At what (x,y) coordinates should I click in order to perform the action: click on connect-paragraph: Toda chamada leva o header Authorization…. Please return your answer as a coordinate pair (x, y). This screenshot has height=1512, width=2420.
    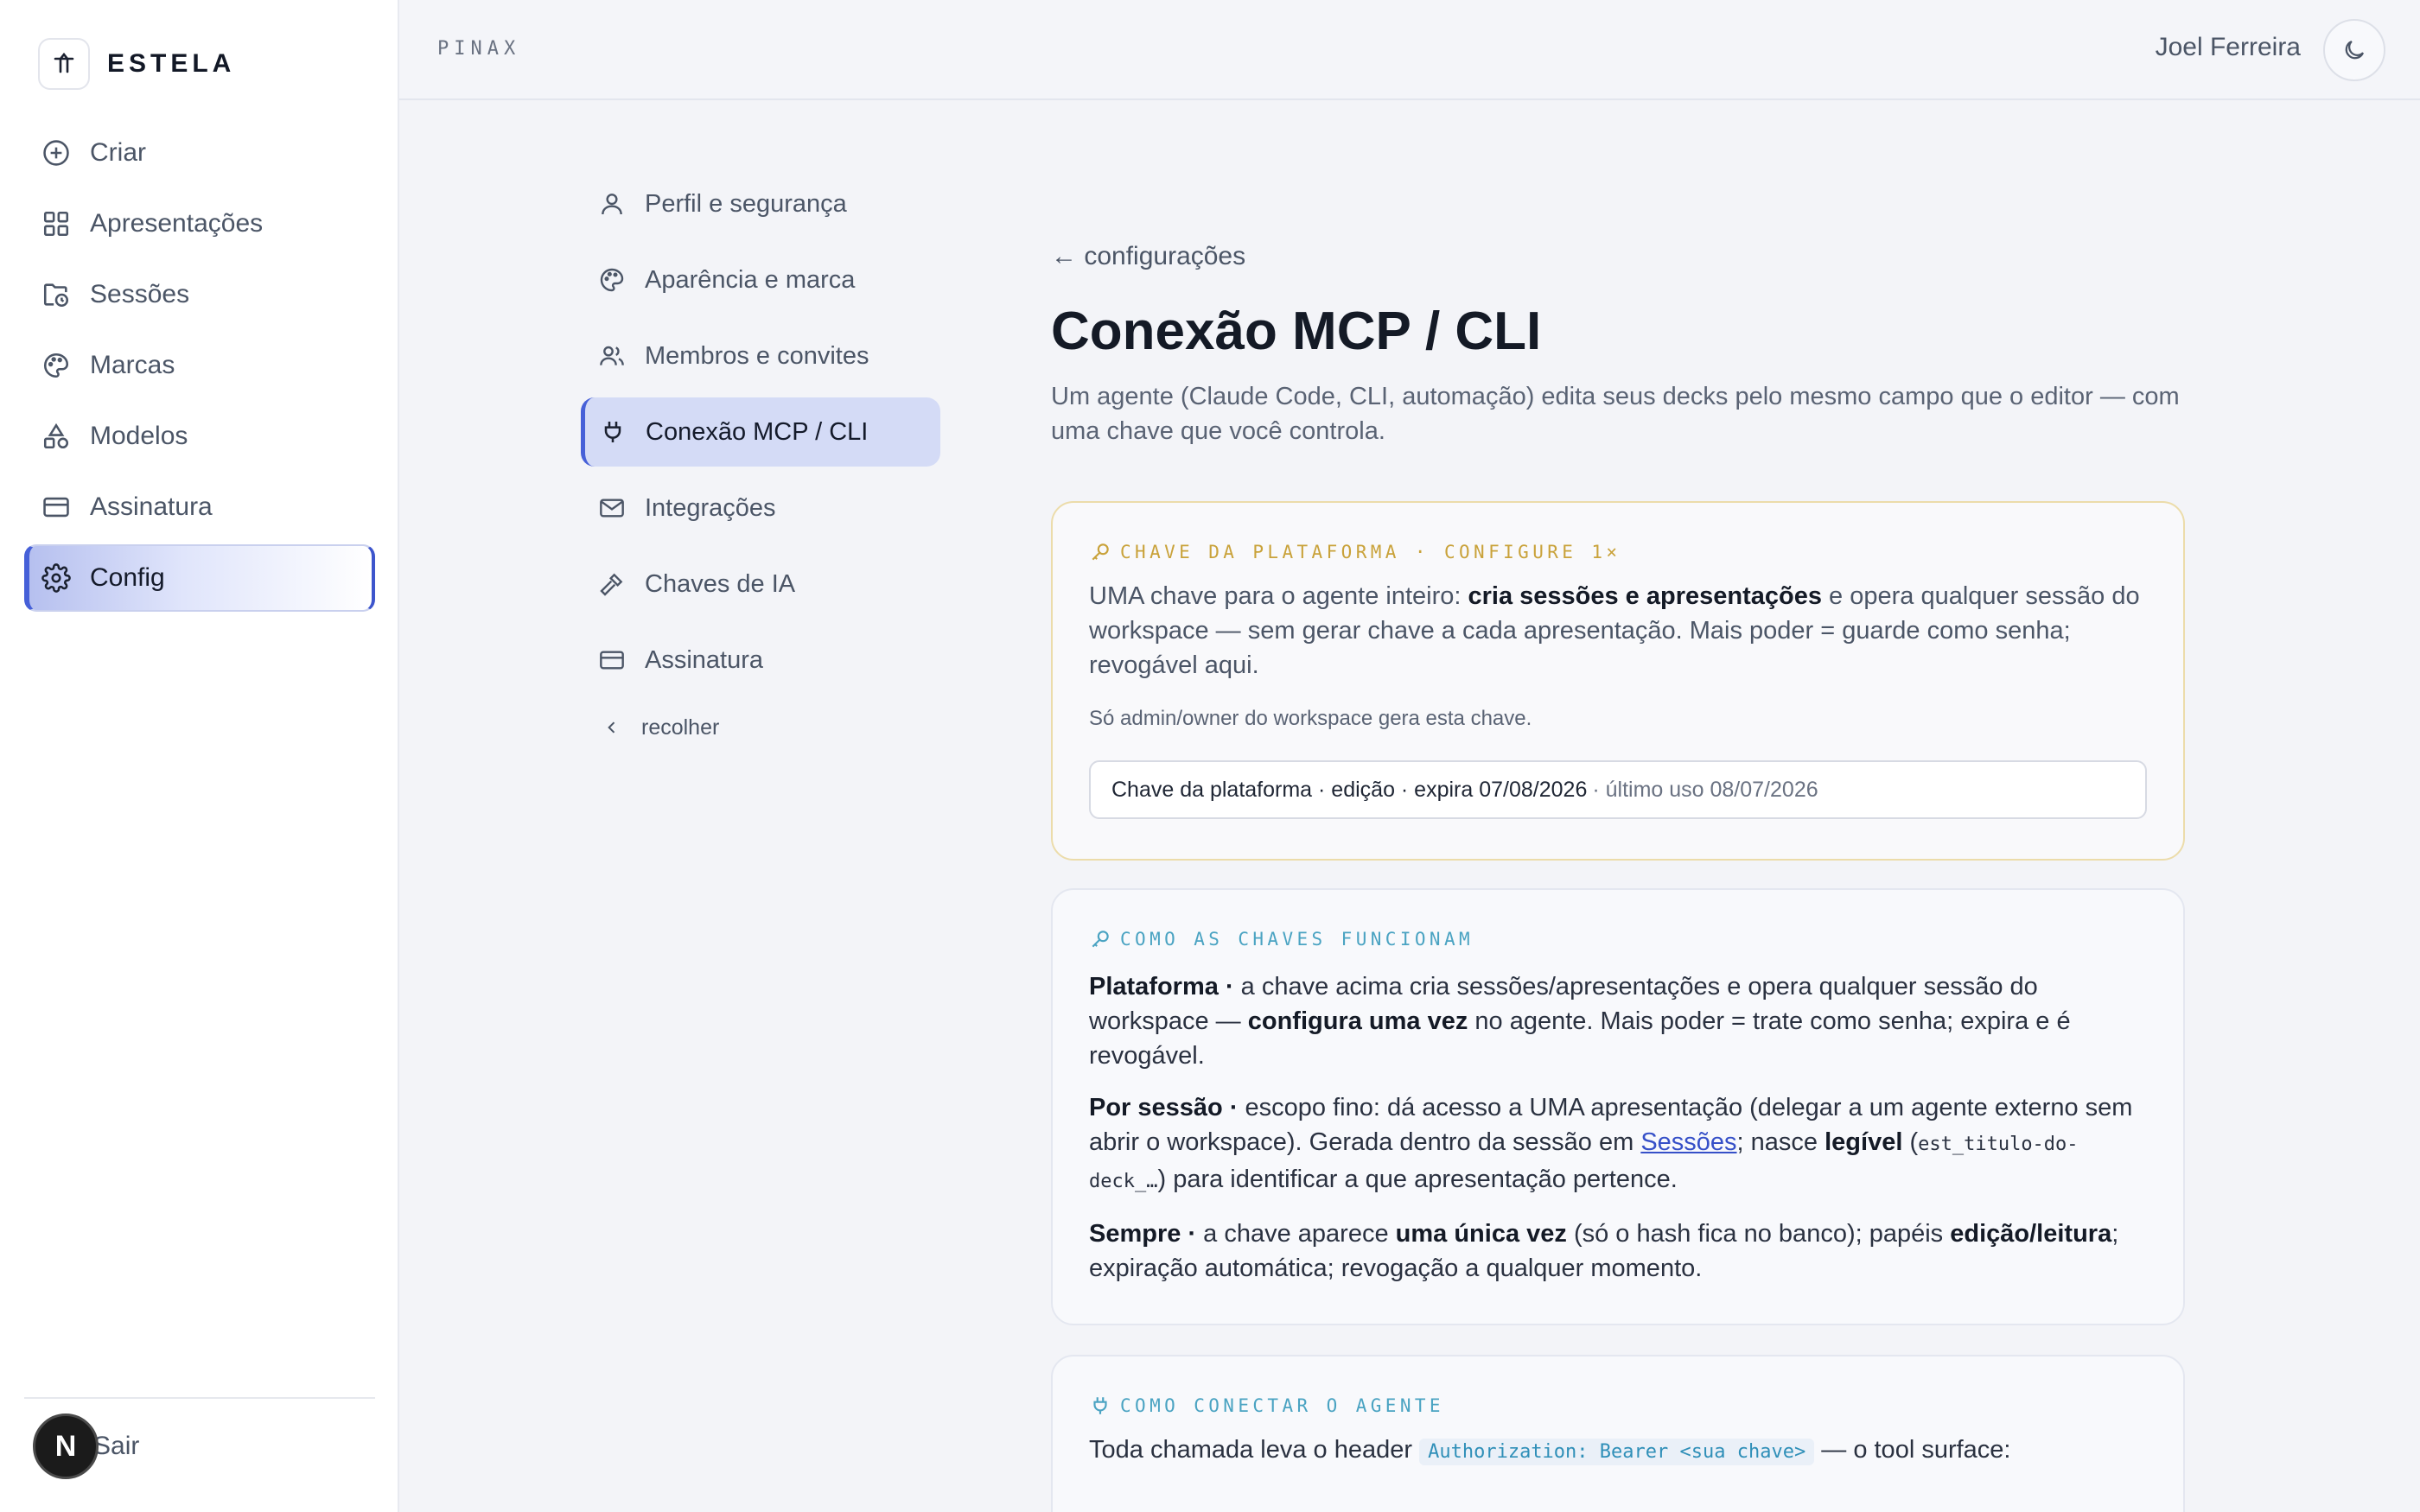
    Looking at the image, I should click on (1618, 1451).